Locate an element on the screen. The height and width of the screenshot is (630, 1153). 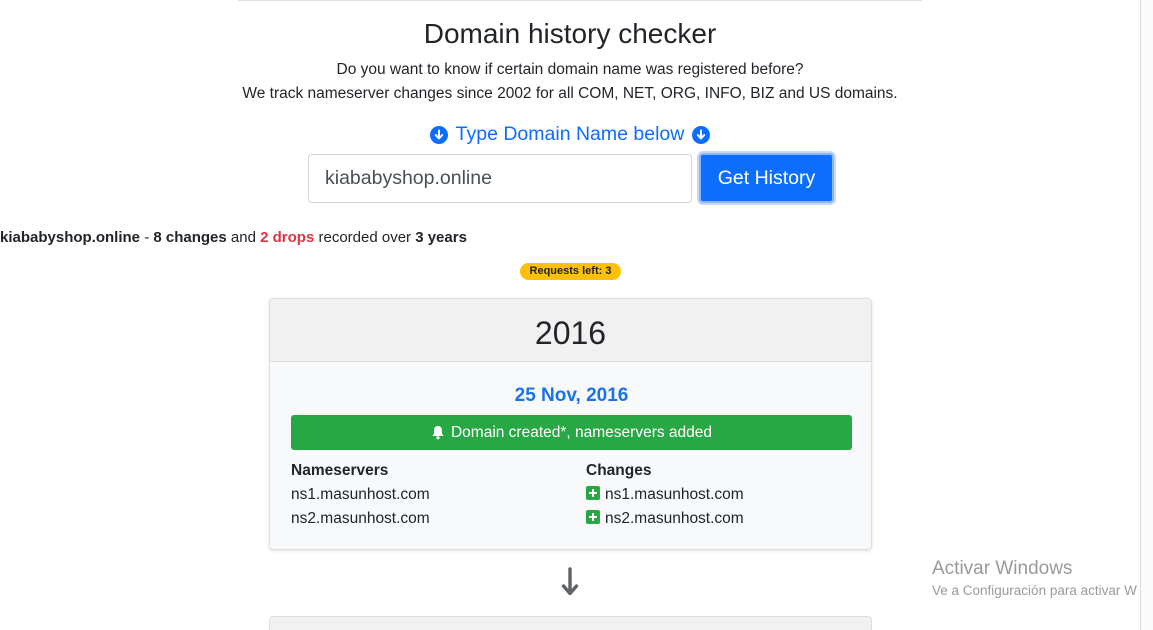
summary-sep: - is located at coordinates (147, 237).